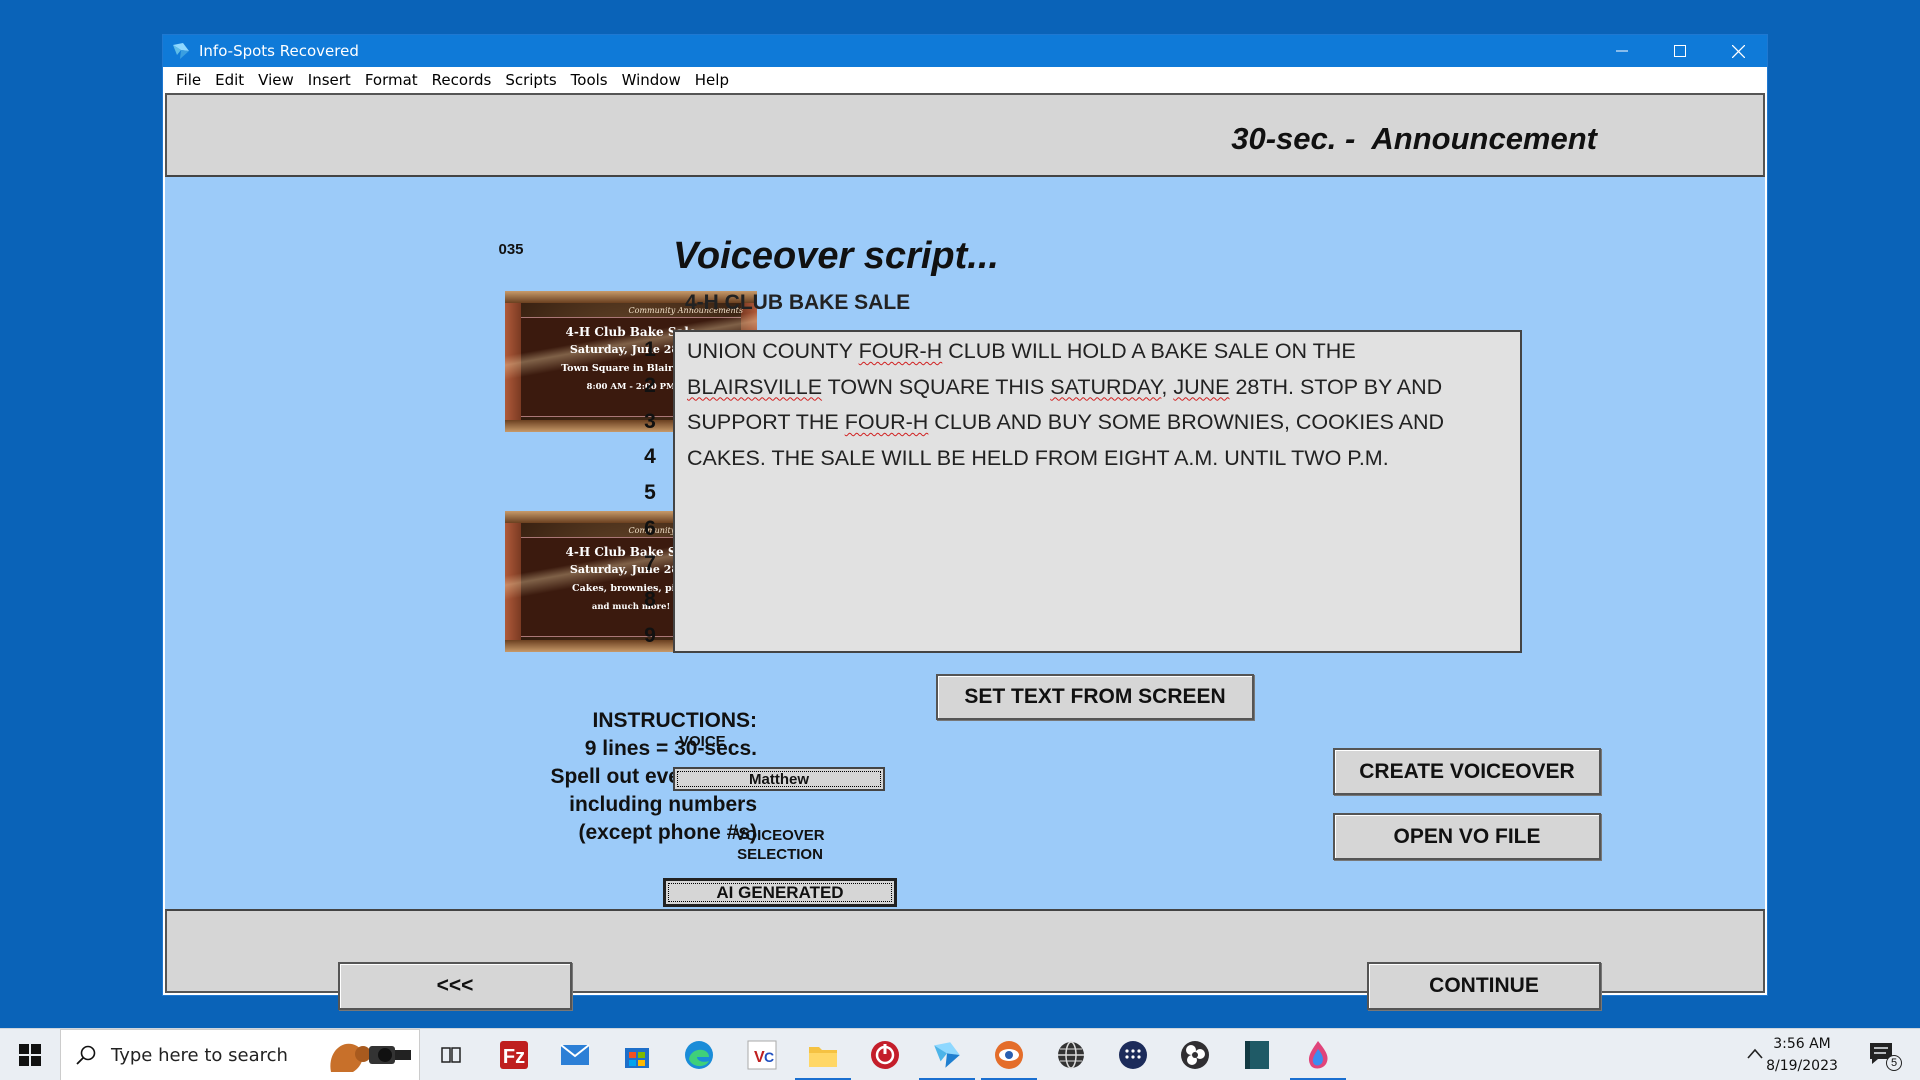  I want to click on svg-text: Fz, so click(514, 1057).